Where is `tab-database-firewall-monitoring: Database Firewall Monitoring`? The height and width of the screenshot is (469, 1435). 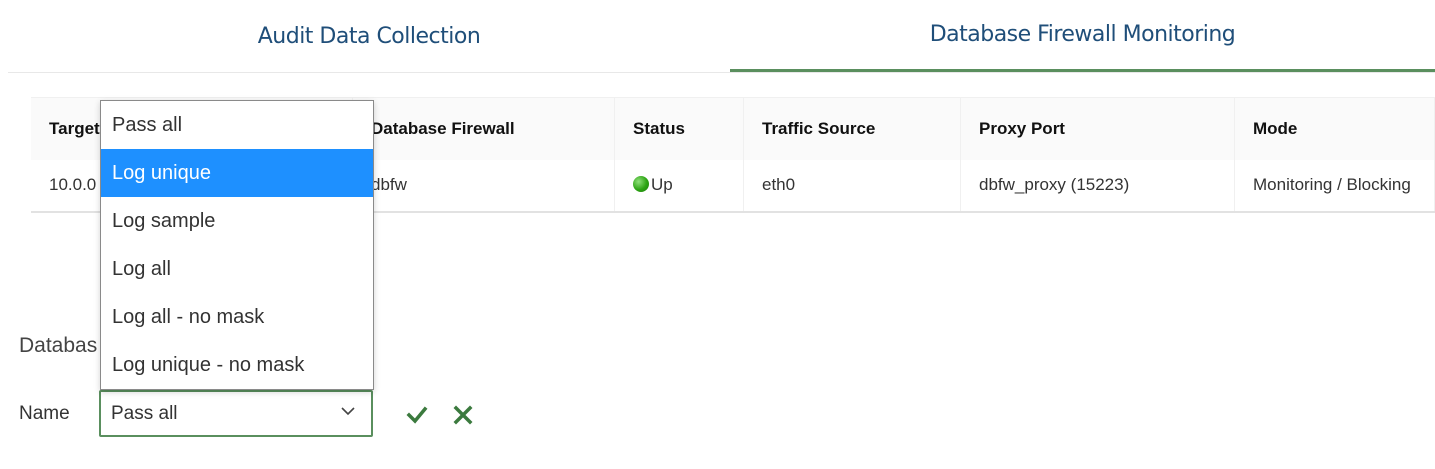 tab-database-firewall-monitoring: Database Firewall Monitoring is located at coordinates (1082, 36).